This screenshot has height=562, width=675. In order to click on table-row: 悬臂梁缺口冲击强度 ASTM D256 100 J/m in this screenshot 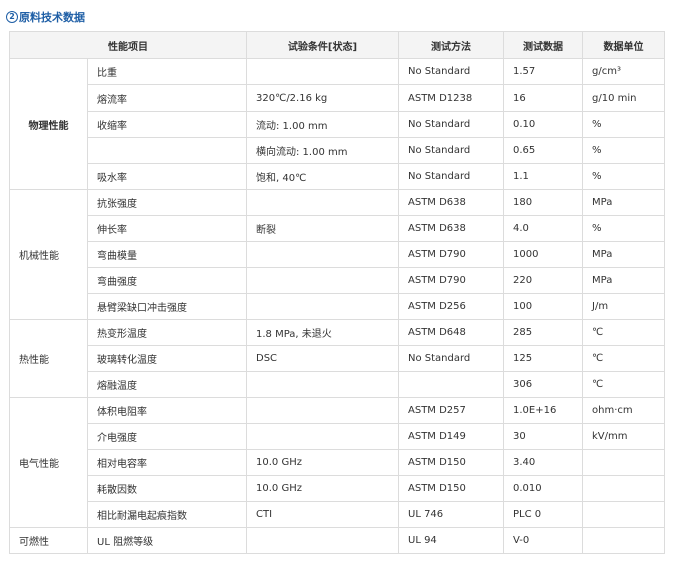, I will do `click(337, 306)`.